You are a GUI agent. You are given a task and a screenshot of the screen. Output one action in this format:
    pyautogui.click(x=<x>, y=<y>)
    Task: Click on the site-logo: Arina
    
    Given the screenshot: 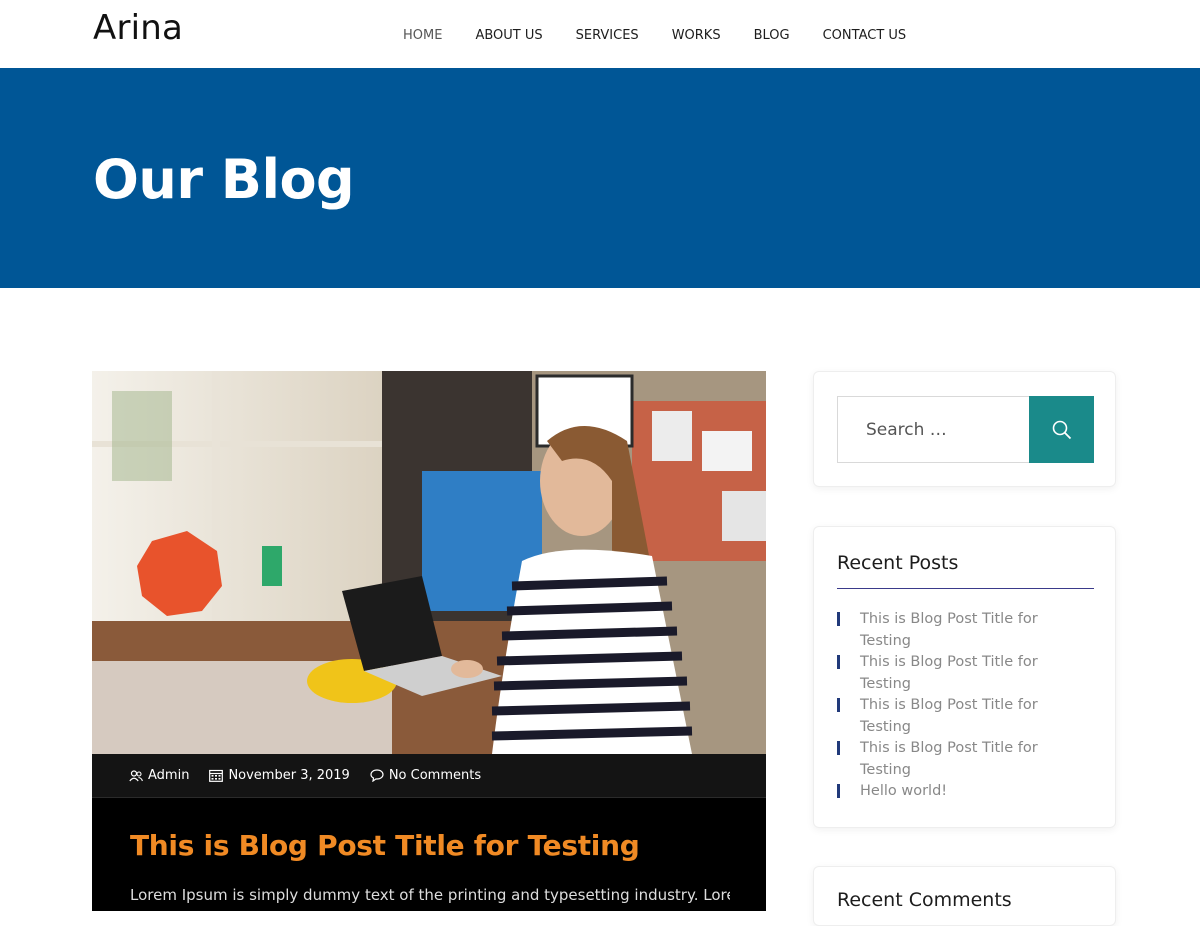 What is the action you would take?
    pyautogui.click(x=138, y=28)
    